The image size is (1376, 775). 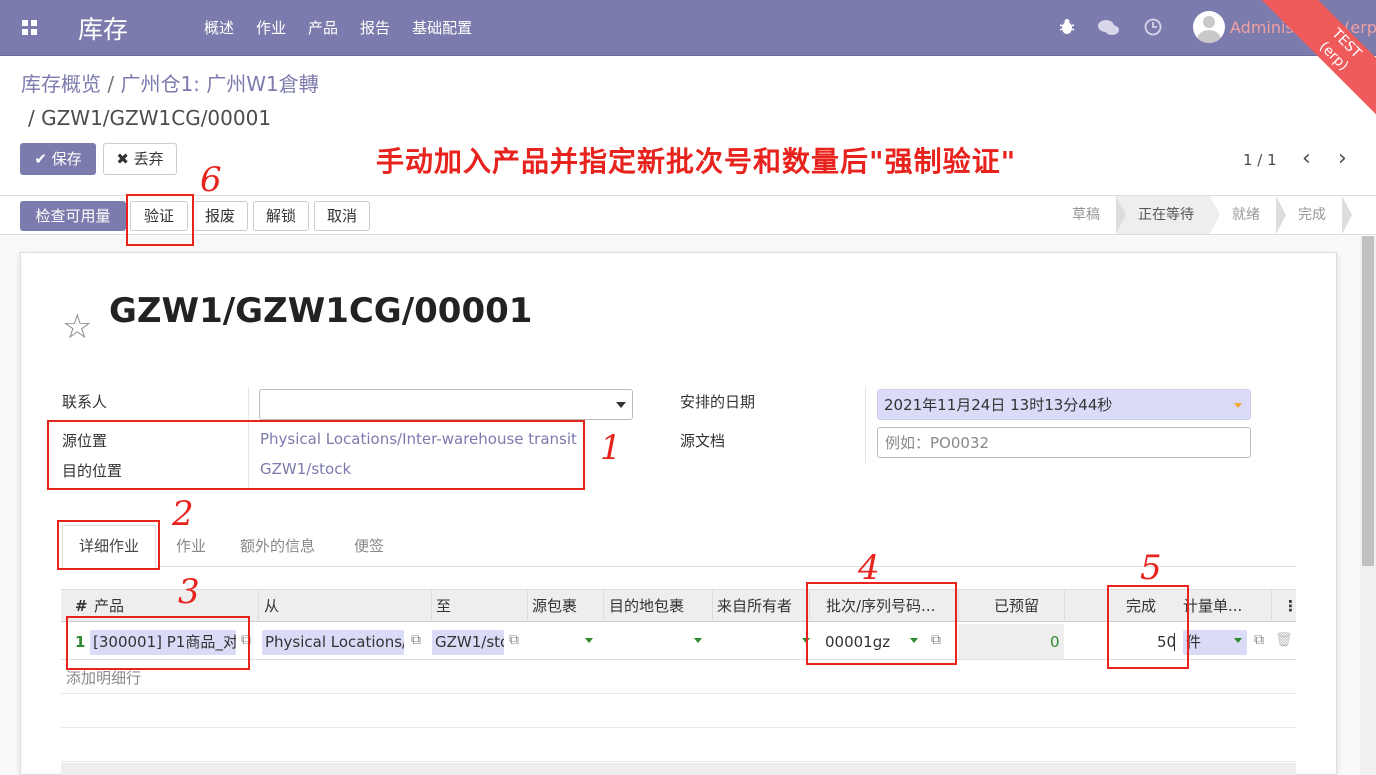 What do you see at coordinates (108, 545) in the screenshot?
I see `annotation-box-tab` at bounding box center [108, 545].